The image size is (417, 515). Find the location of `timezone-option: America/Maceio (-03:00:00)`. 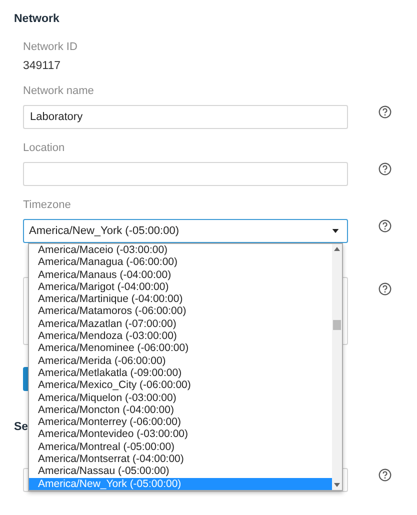

timezone-option: America/Maceio (-03:00:00) is located at coordinates (180, 250).